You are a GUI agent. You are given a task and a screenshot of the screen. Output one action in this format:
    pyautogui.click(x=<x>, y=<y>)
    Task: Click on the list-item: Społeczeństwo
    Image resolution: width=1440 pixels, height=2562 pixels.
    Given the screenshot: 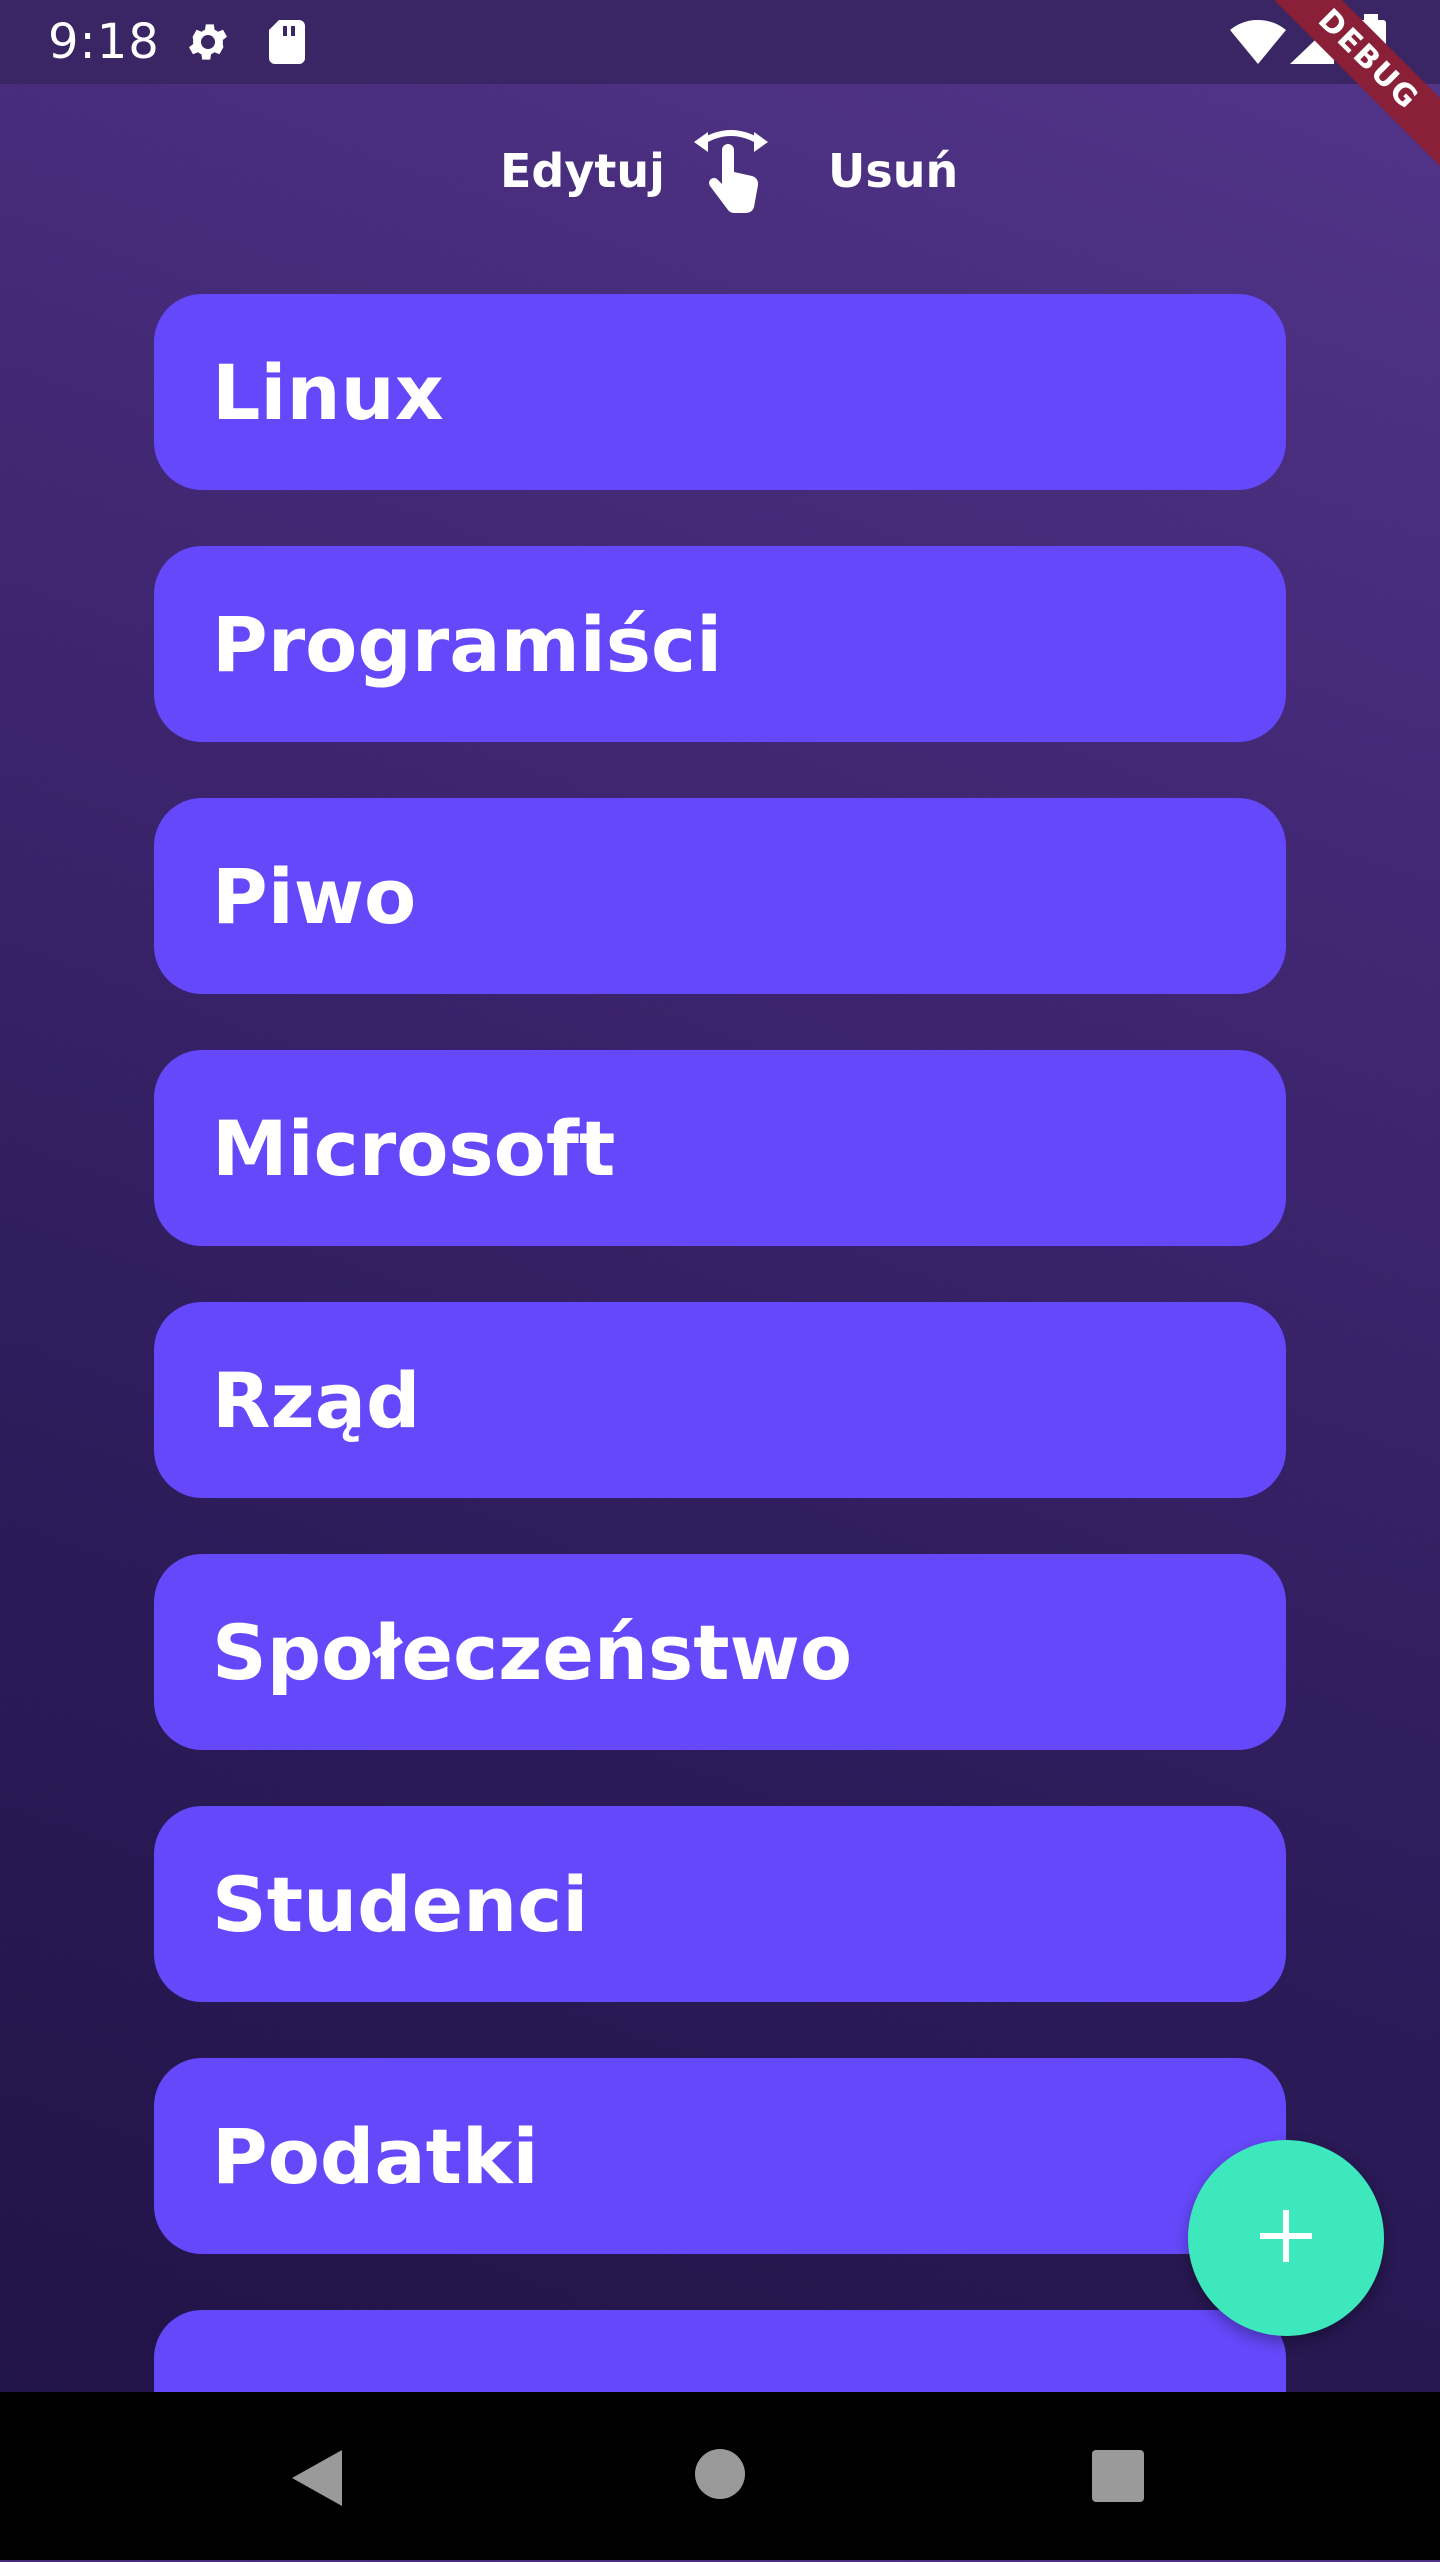 What is the action you would take?
    pyautogui.click(x=720, y=1652)
    